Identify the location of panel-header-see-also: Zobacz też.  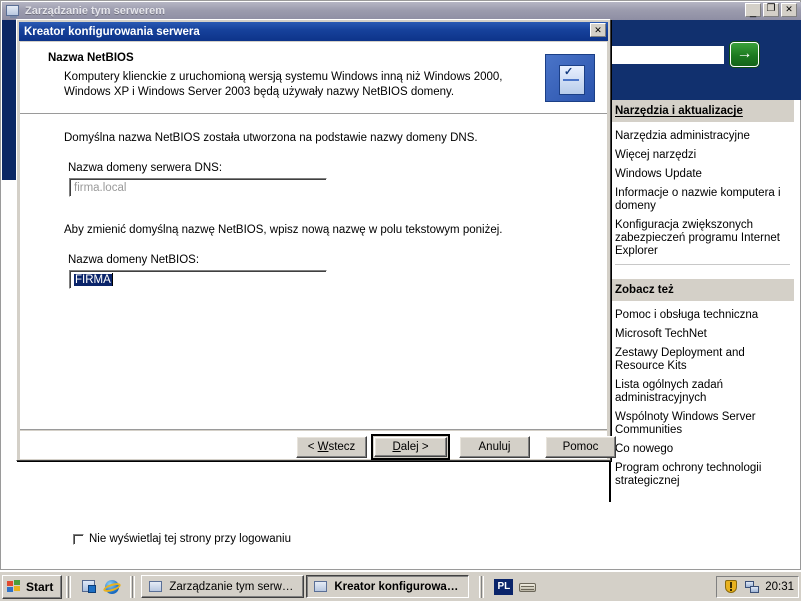
(701, 290).